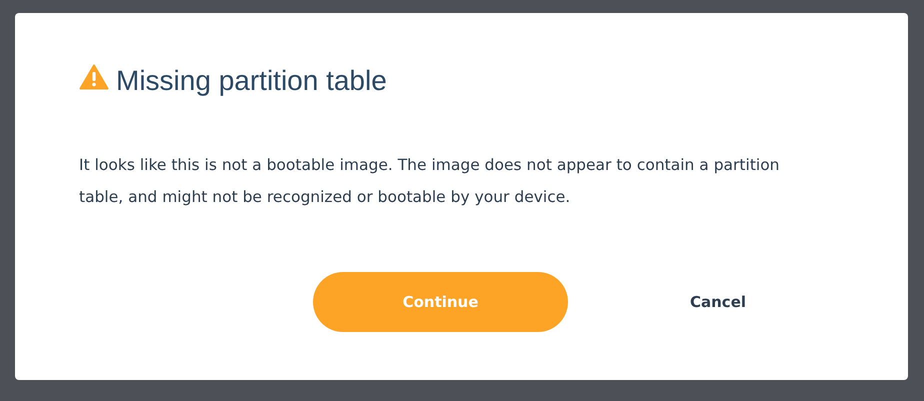 The width and height of the screenshot is (924, 401). I want to click on dialog-message: It looks like this is not a bootable image. The image does not appear to contain a partition table, and might not be recognized or bootable by your device., so click(430, 181).